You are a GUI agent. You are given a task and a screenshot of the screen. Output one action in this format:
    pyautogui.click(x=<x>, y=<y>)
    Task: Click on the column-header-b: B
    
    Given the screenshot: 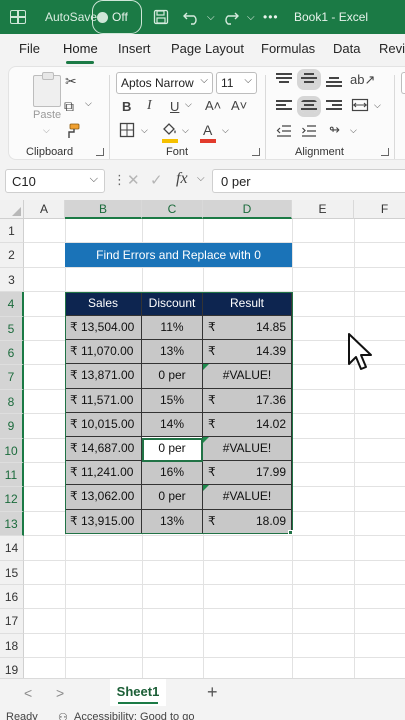 What is the action you would take?
    pyautogui.click(x=103, y=209)
    